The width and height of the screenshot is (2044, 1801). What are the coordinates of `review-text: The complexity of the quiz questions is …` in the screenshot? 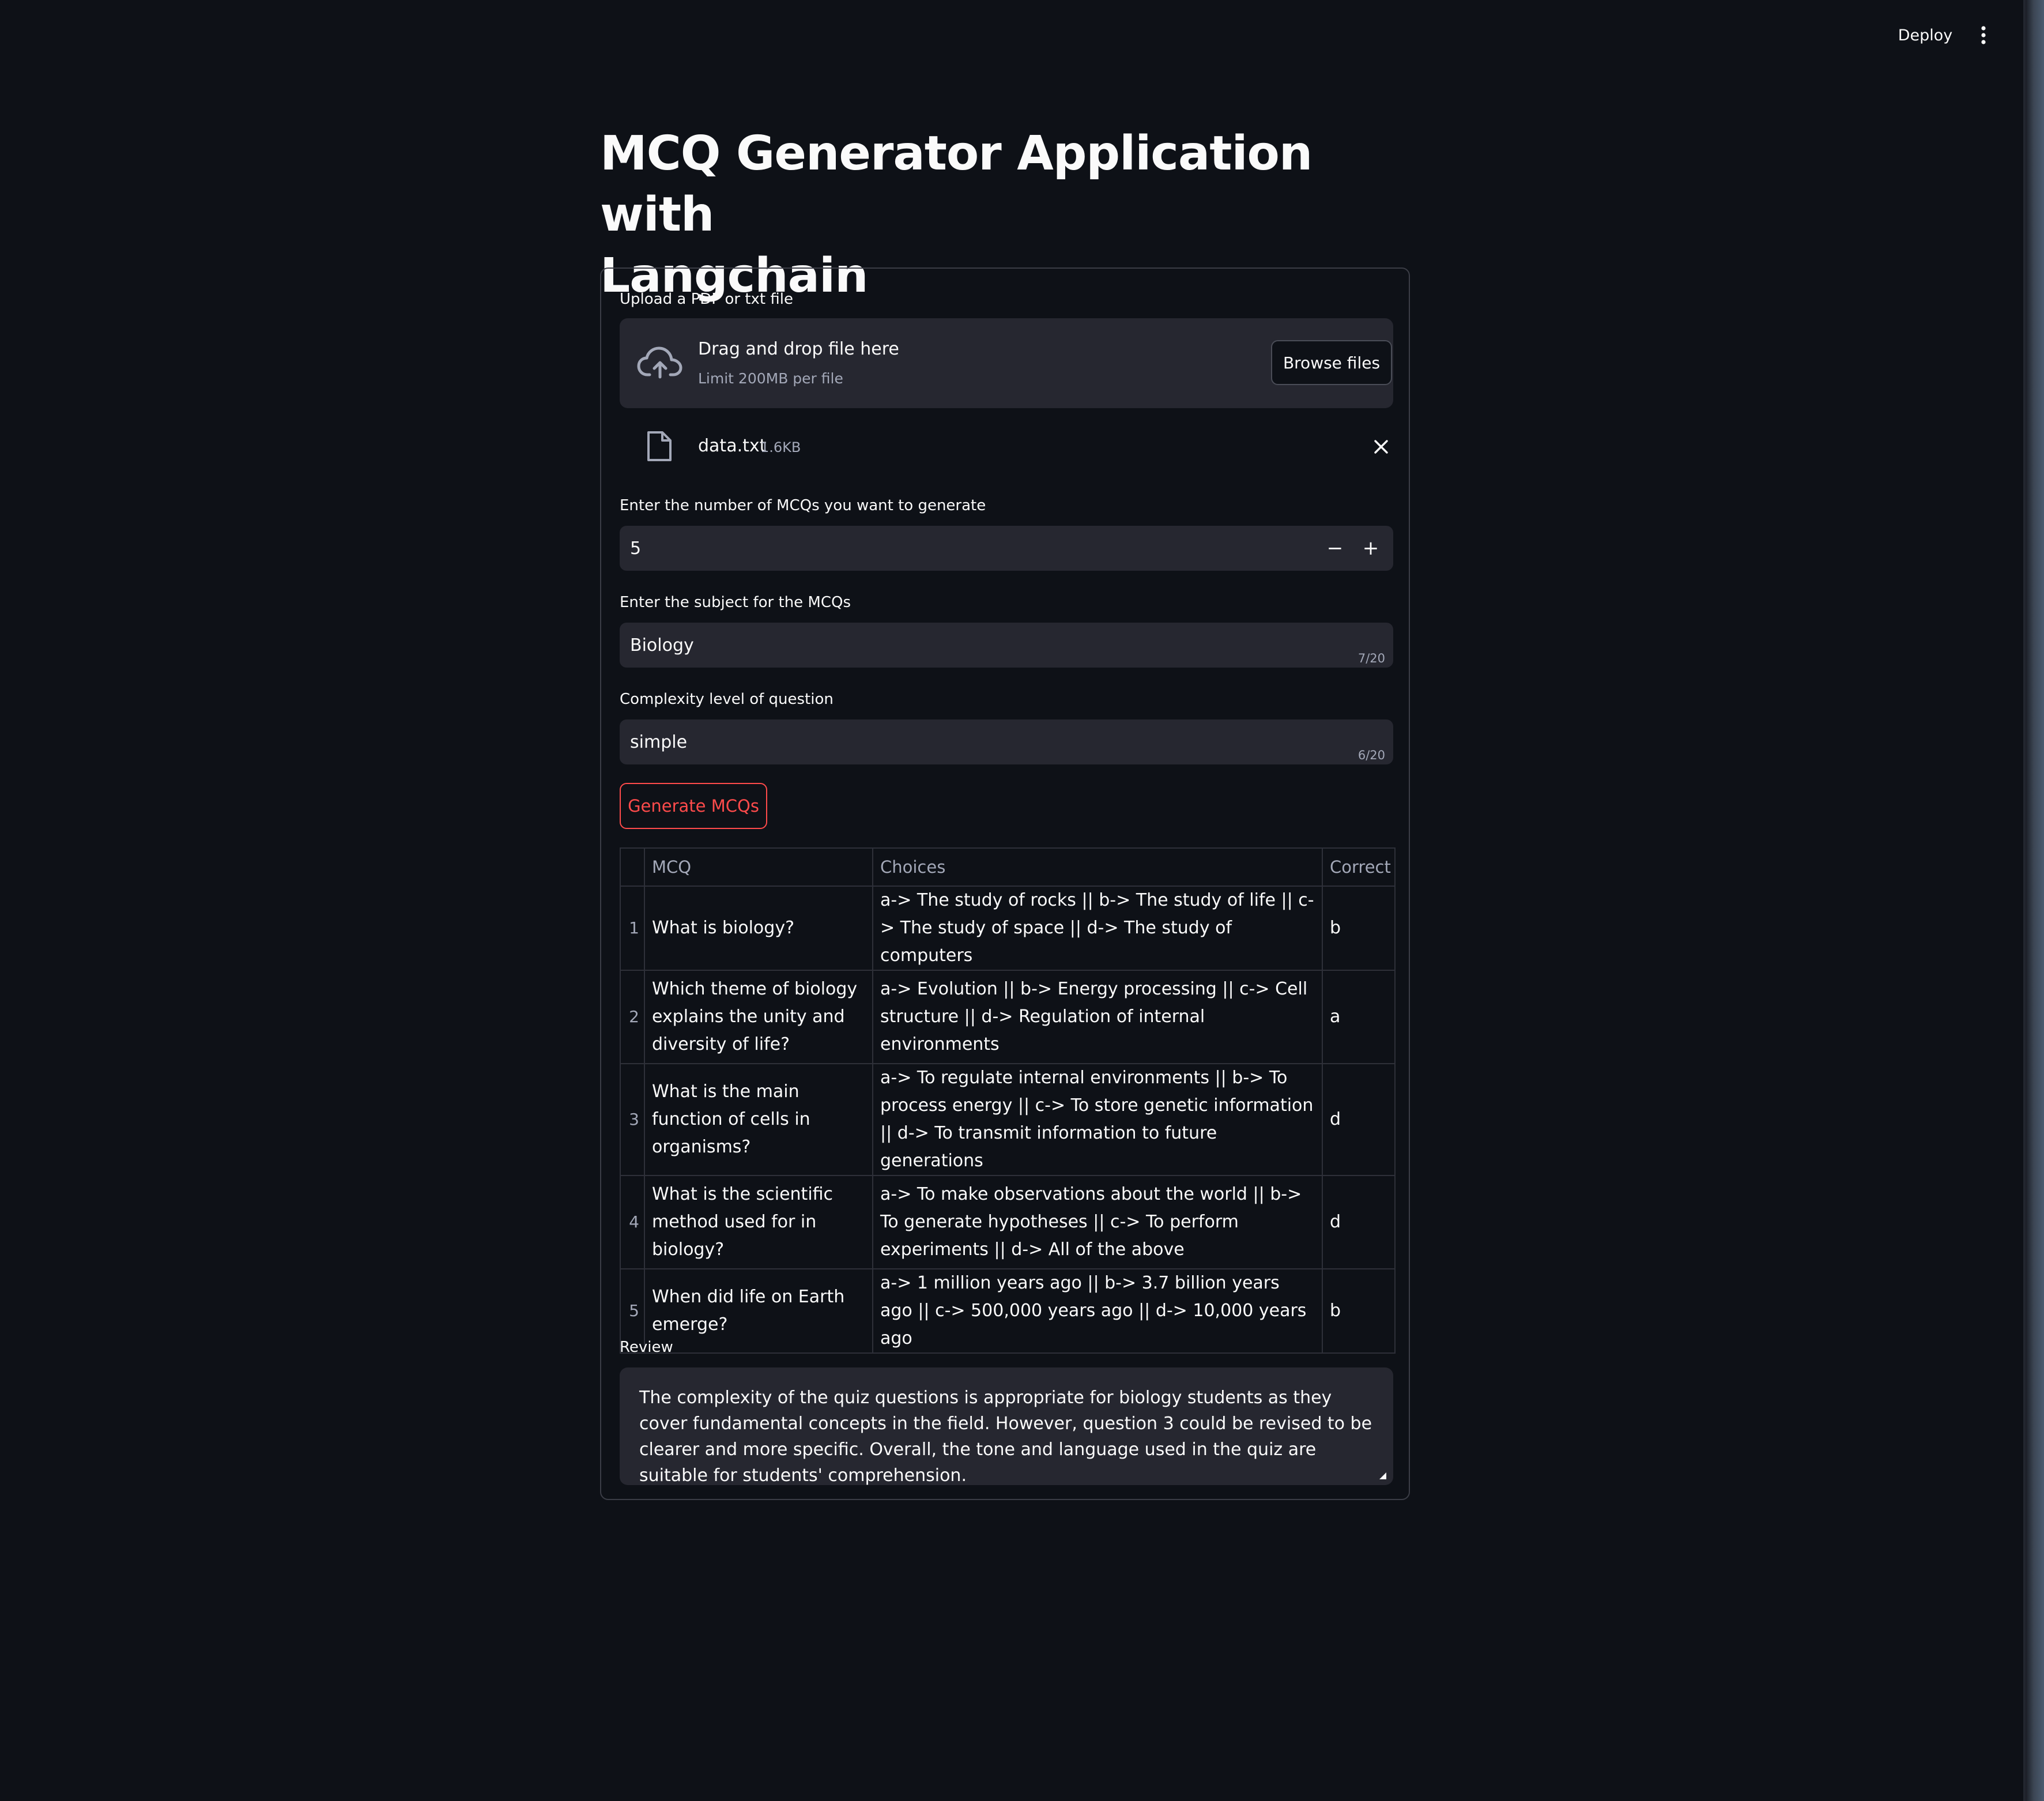 It's located at (1006, 1436).